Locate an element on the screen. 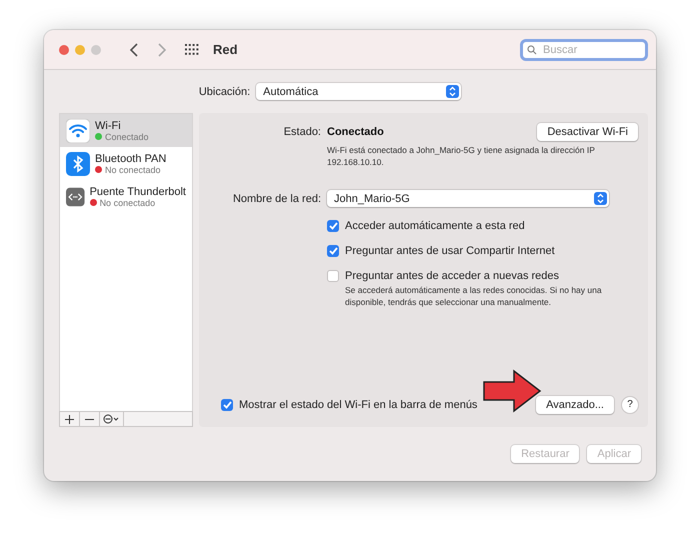 The image size is (700, 540). status-value: Conectado is located at coordinates (355, 132).